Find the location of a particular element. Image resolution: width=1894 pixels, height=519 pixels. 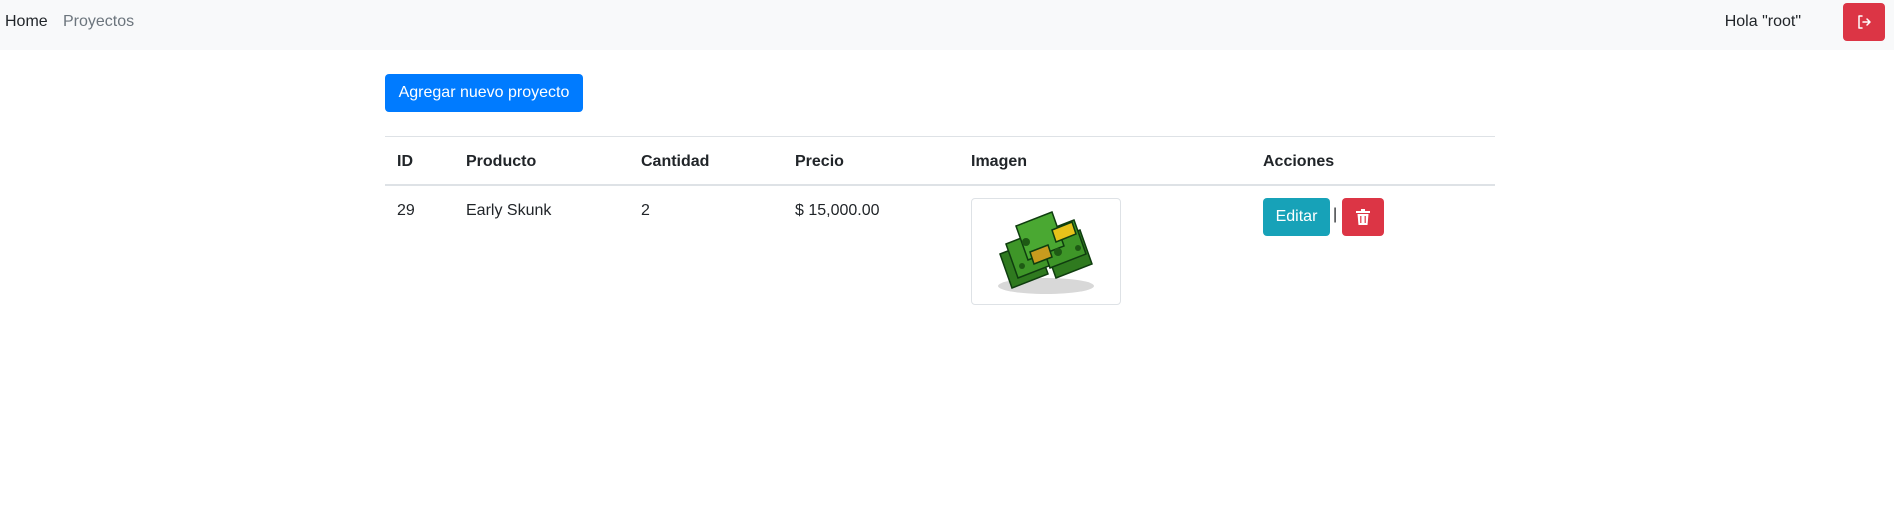

navbar: Home Proyectos Hola "root" is located at coordinates (947, 25).